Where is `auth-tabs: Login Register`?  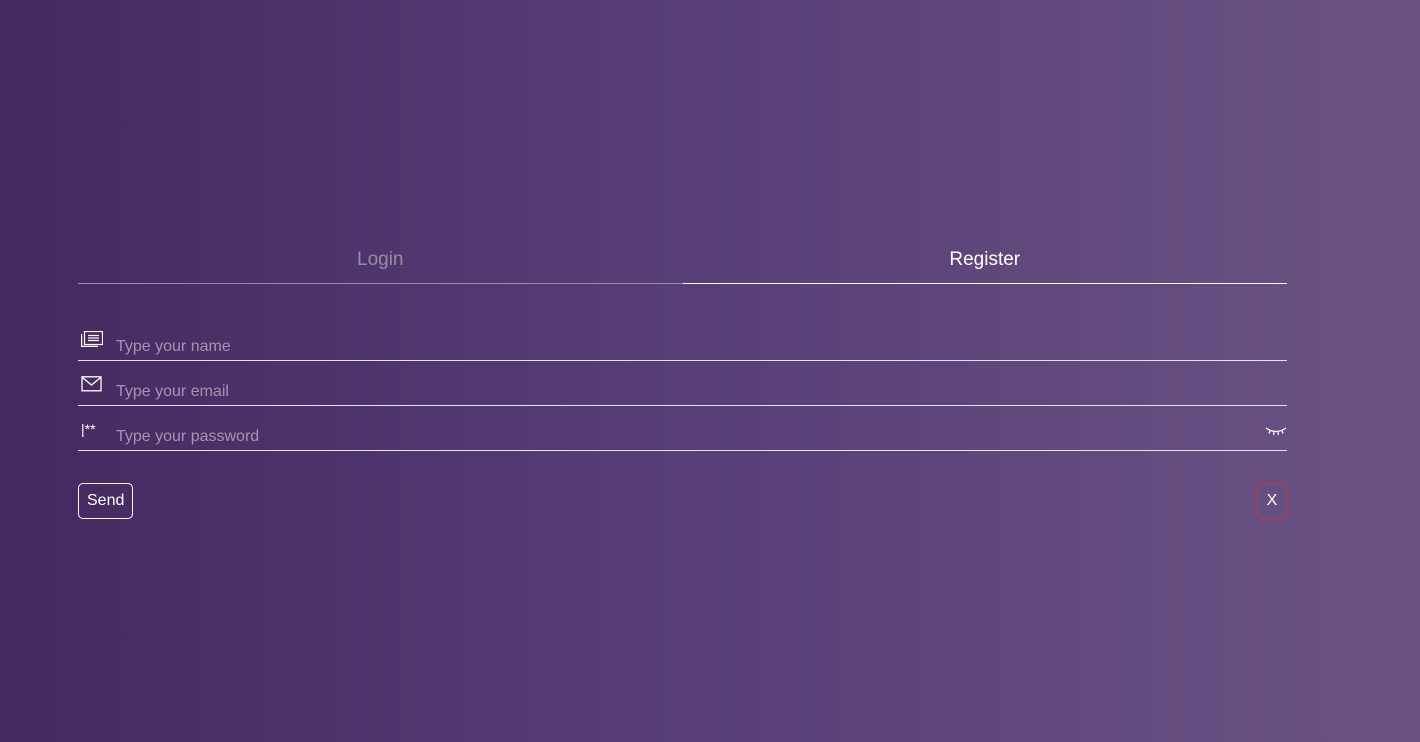 auth-tabs: Login Register is located at coordinates (682, 260).